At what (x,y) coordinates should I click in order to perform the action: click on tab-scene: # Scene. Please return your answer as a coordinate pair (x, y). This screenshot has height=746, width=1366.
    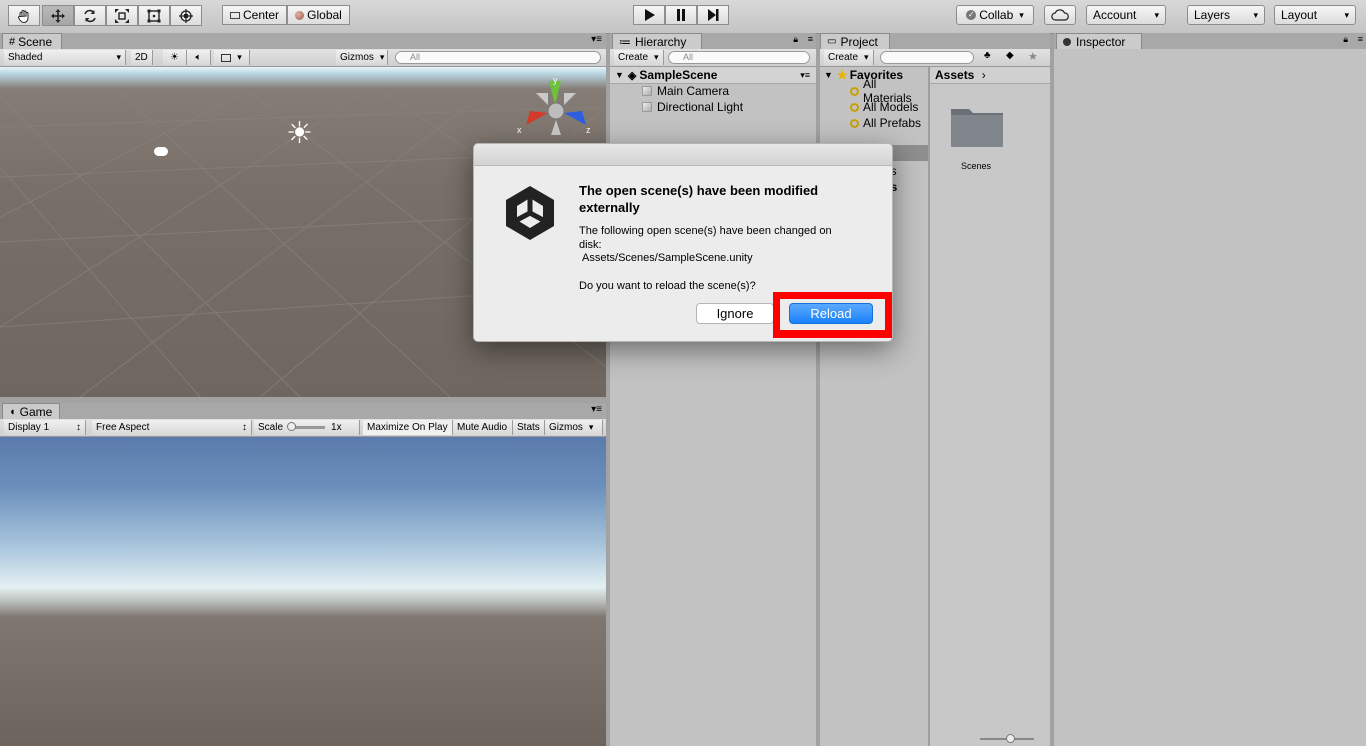
    Looking at the image, I should click on (32, 41).